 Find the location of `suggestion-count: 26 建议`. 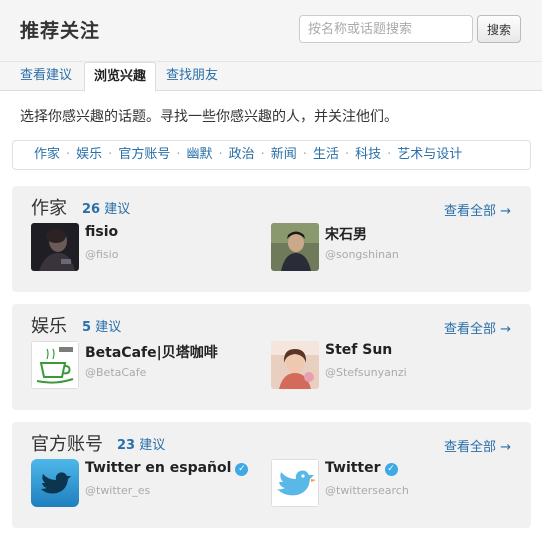

suggestion-count: 26 建议 is located at coordinates (106, 207).